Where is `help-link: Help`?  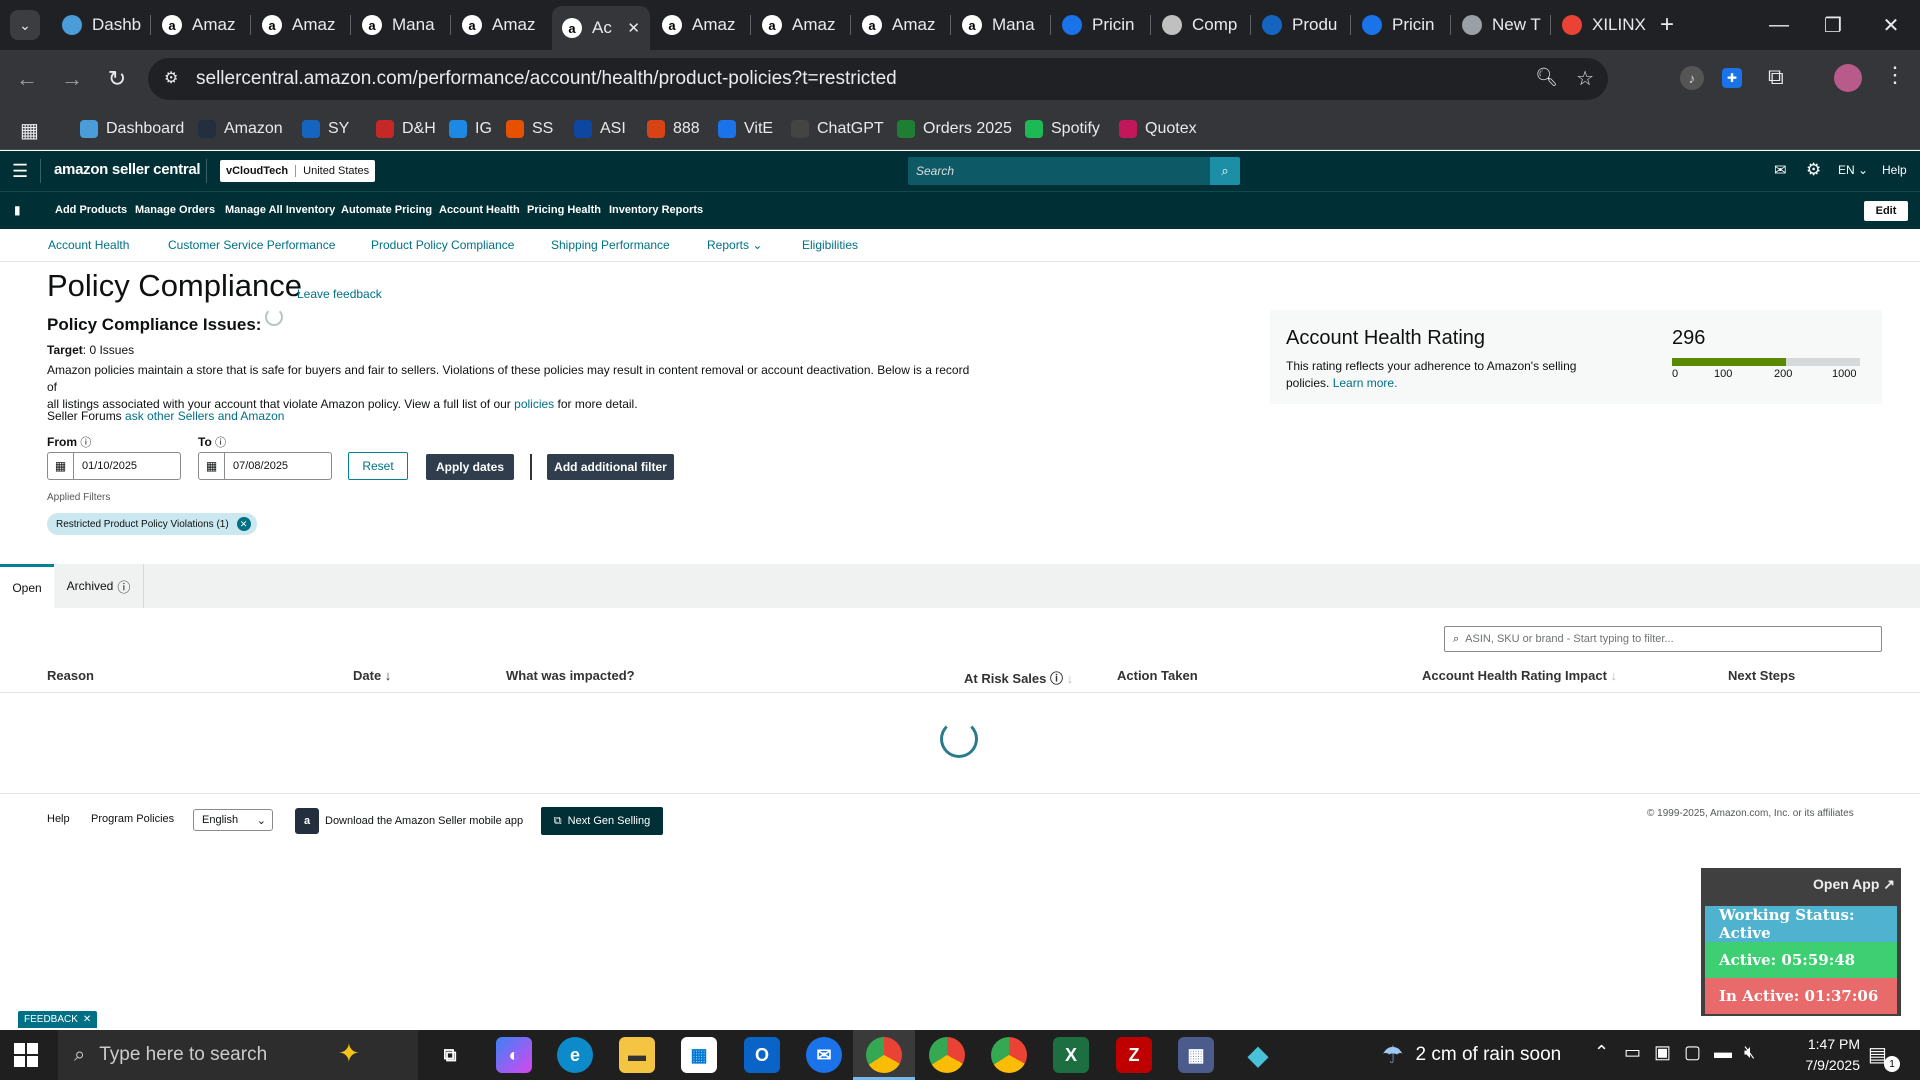
help-link: Help is located at coordinates (1894, 170).